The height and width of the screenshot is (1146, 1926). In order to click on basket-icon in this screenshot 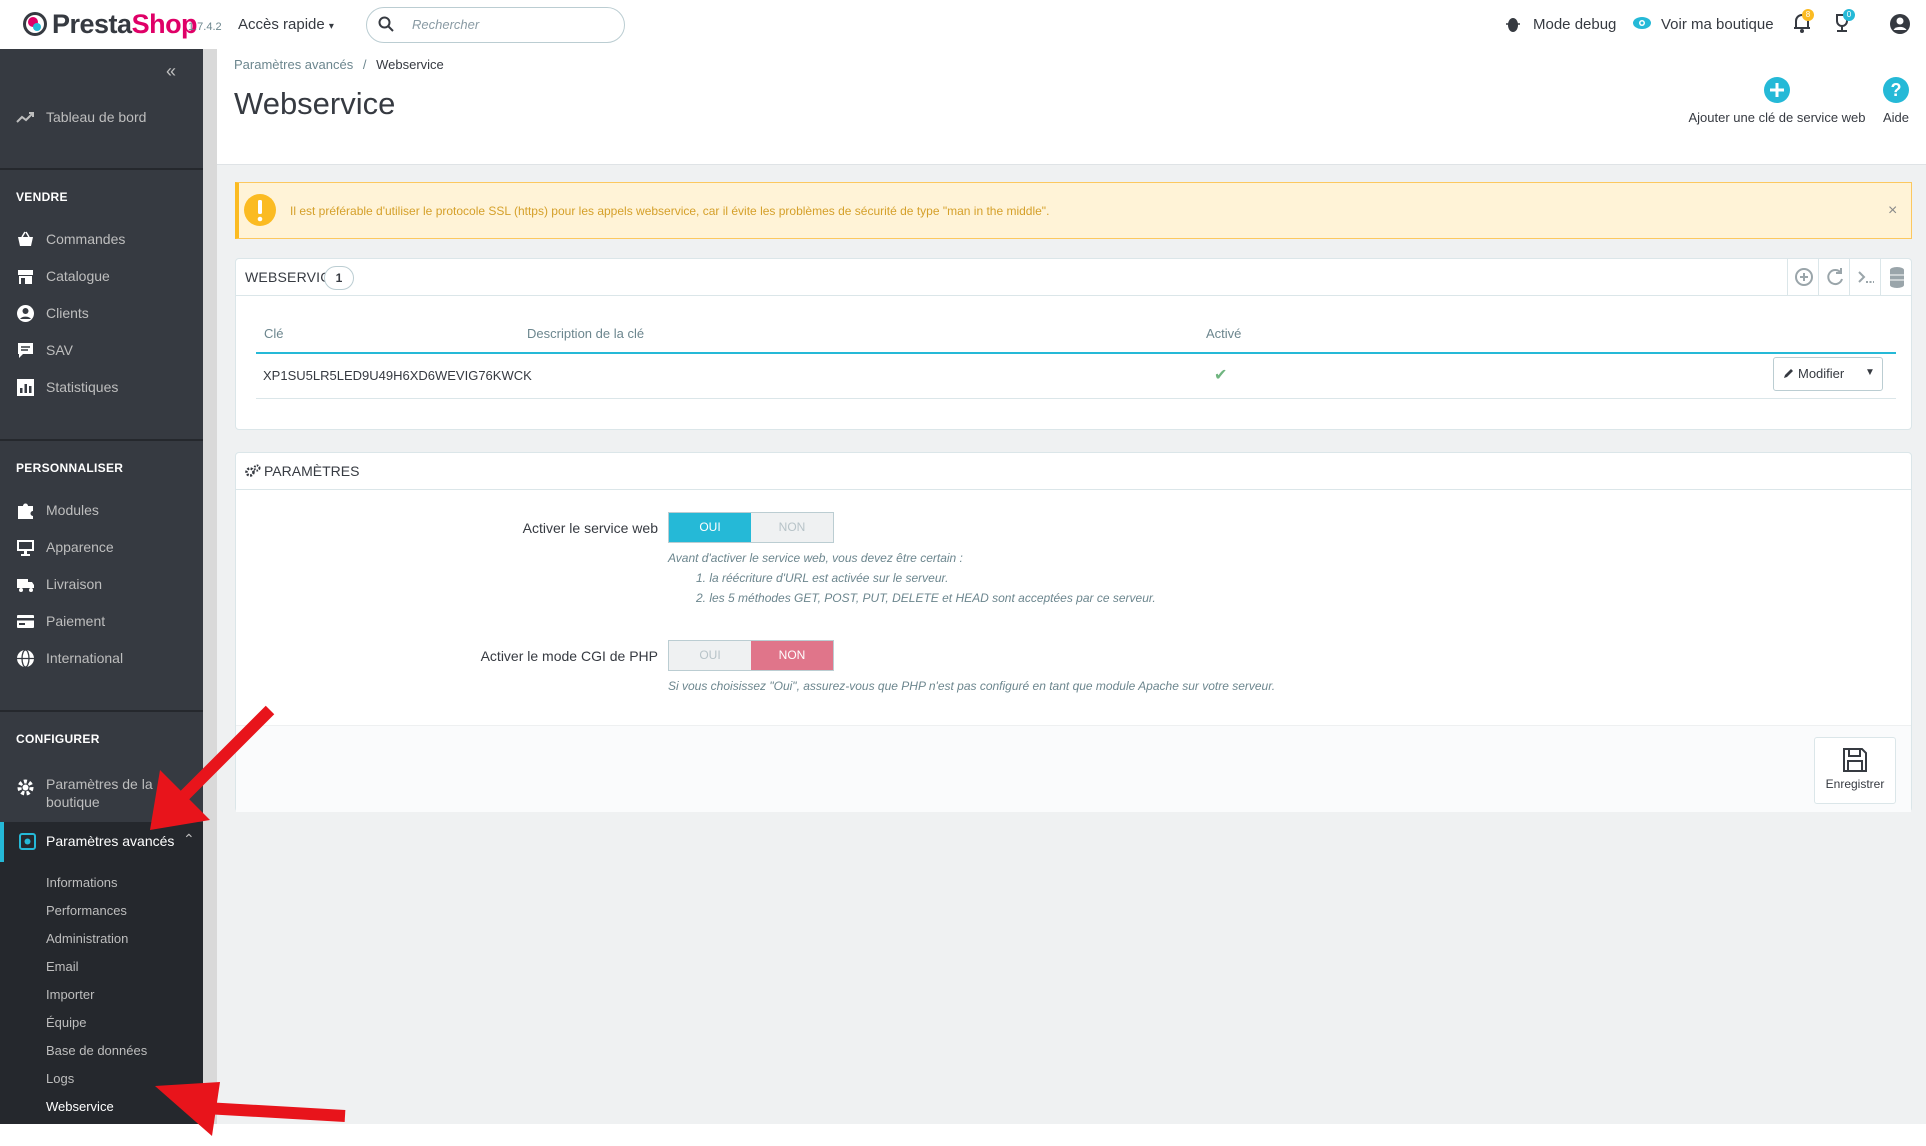, I will do `click(25, 239)`.